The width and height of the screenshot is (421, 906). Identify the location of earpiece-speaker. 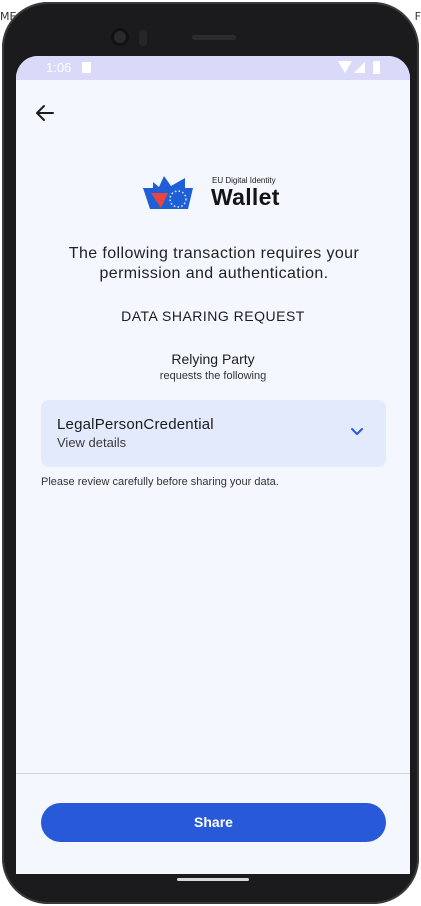
(214, 37).